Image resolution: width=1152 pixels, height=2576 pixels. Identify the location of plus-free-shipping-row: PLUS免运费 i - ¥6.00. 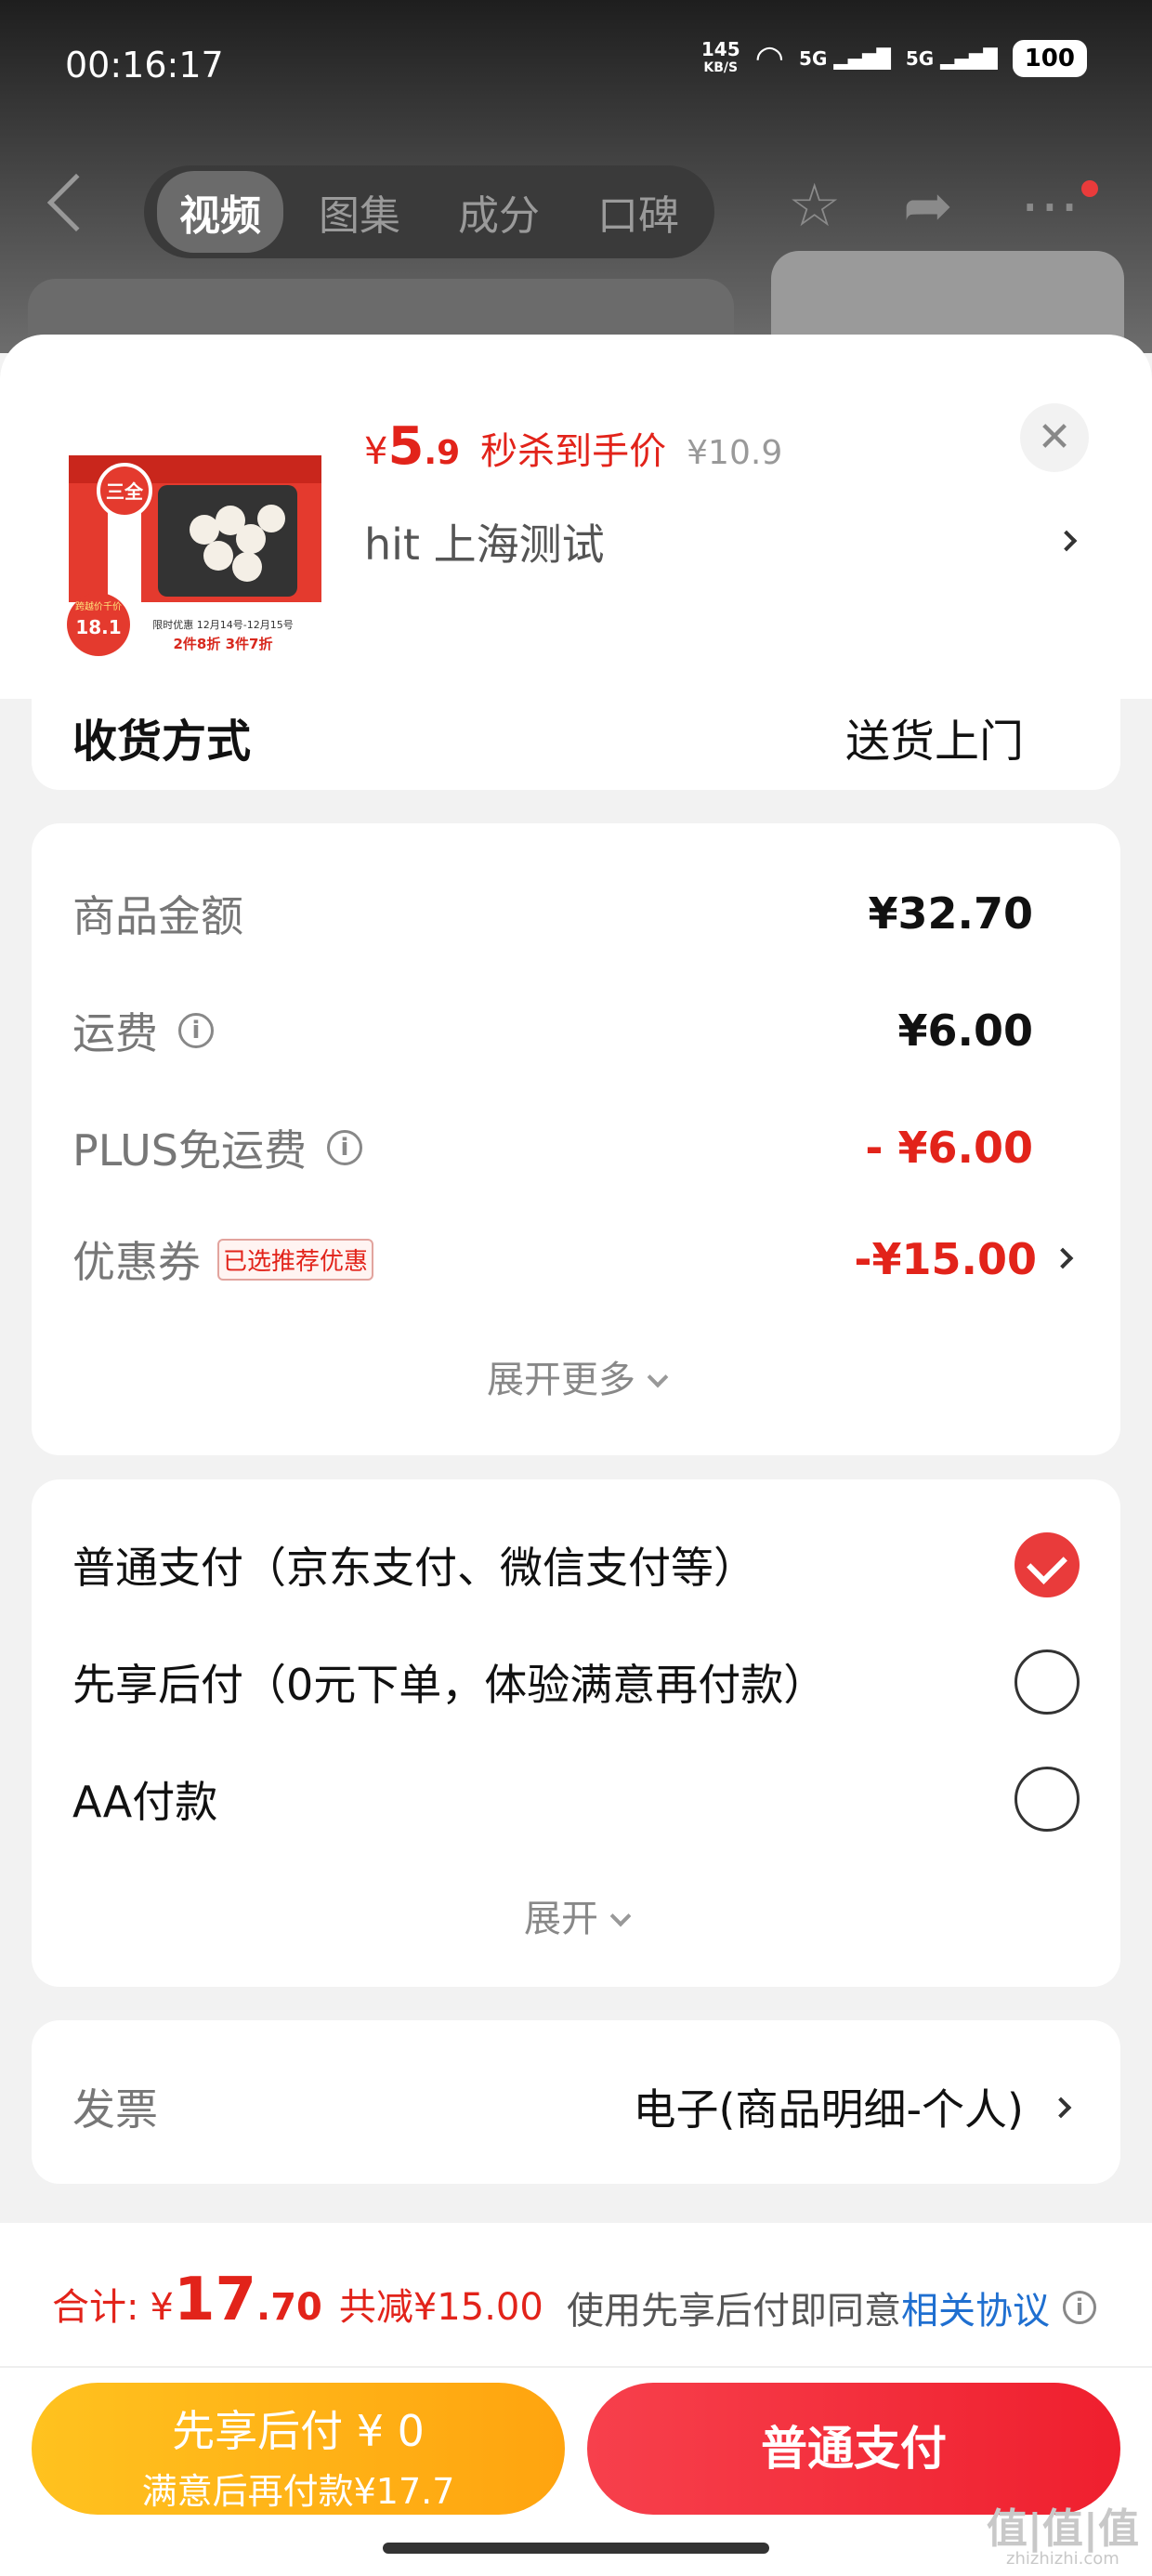
(576, 1147).